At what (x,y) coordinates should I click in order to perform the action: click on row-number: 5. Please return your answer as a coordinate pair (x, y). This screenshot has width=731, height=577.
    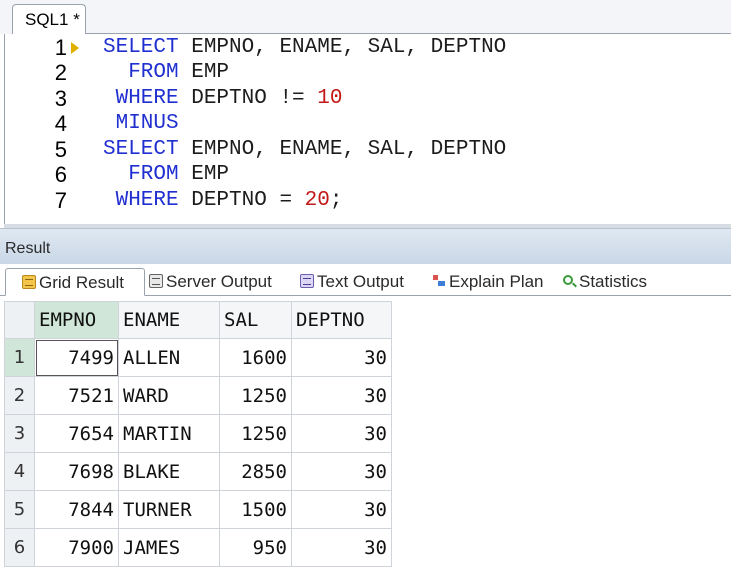
    Looking at the image, I should click on (19, 509).